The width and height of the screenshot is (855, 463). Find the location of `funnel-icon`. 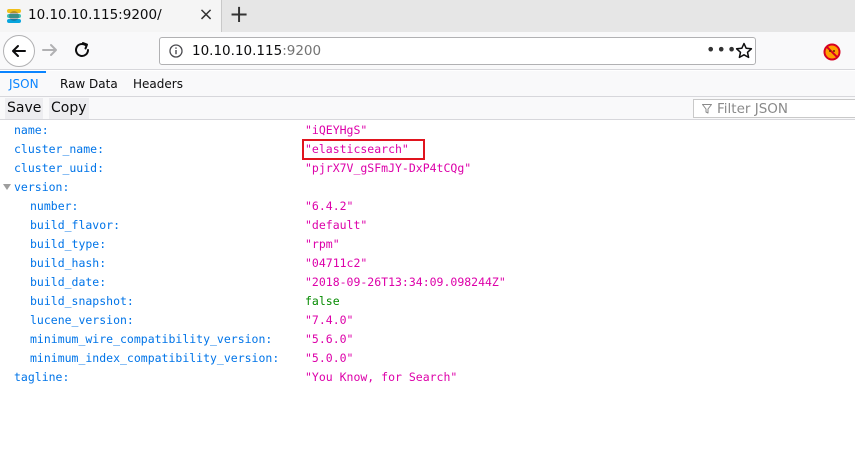

funnel-icon is located at coordinates (707, 109).